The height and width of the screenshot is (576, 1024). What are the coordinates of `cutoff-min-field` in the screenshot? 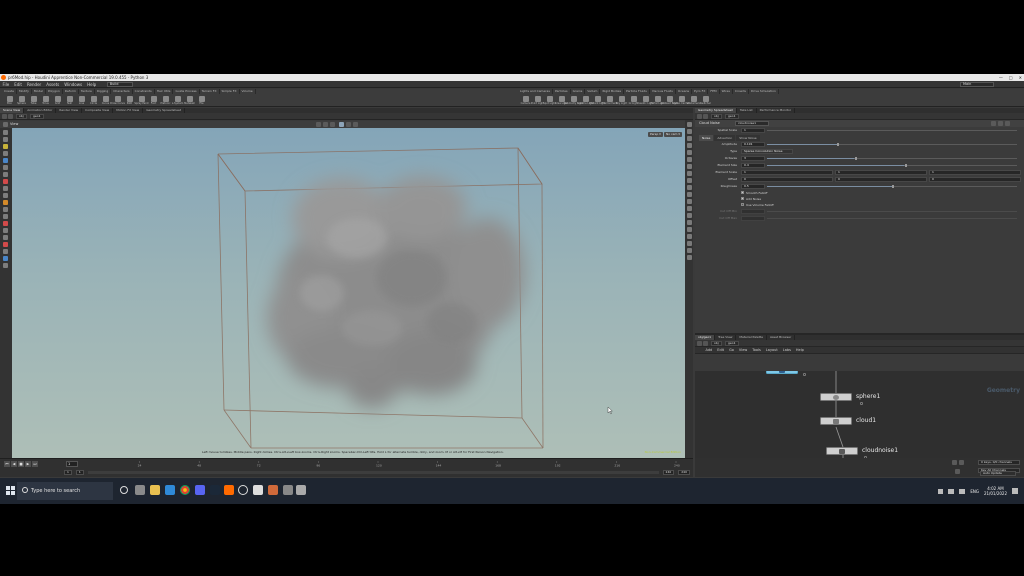 It's located at (753, 211).